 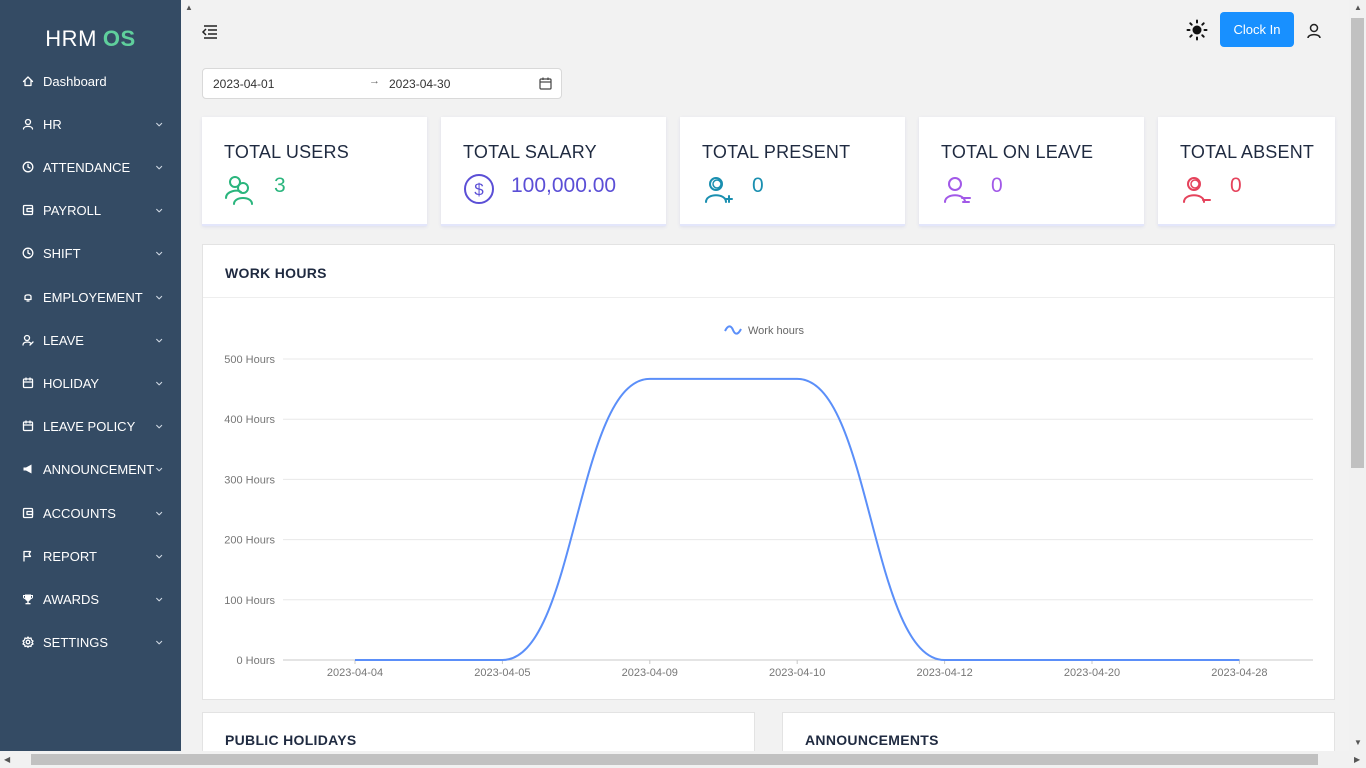 What do you see at coordinates (718, 189) in the screenshot?
I see `user-add-icon` at bounding box center [718, 189].